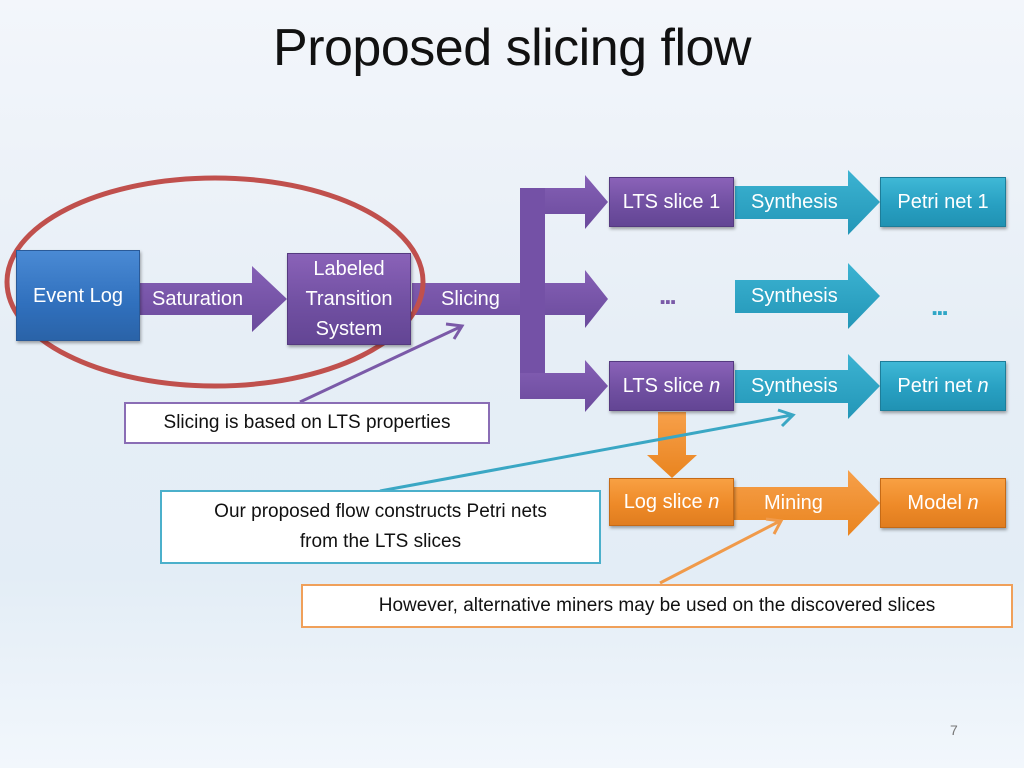 This screenshot has width=1024, height=768. I want to click on lts-slice-n-label: LTS slice n, so click(671, 386).